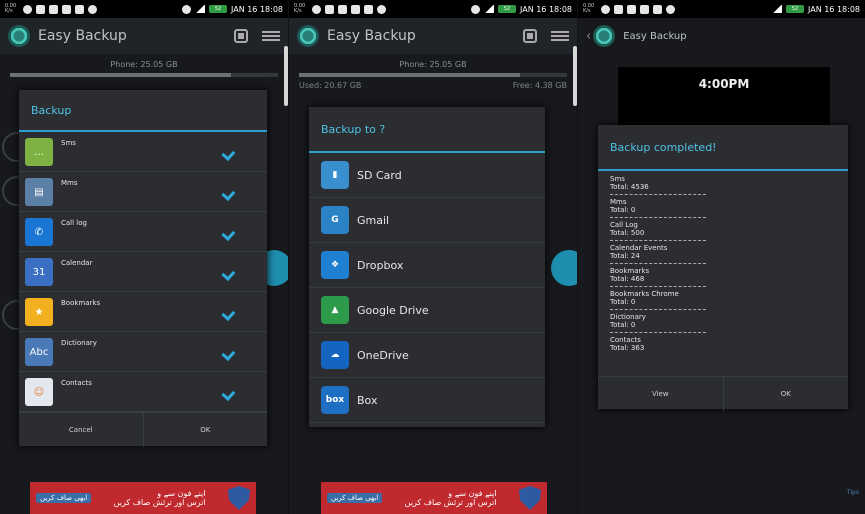  Describe the element at coordinates (335, 265) in the screenshot. I see `dropbox-icon: ❖` at that location.